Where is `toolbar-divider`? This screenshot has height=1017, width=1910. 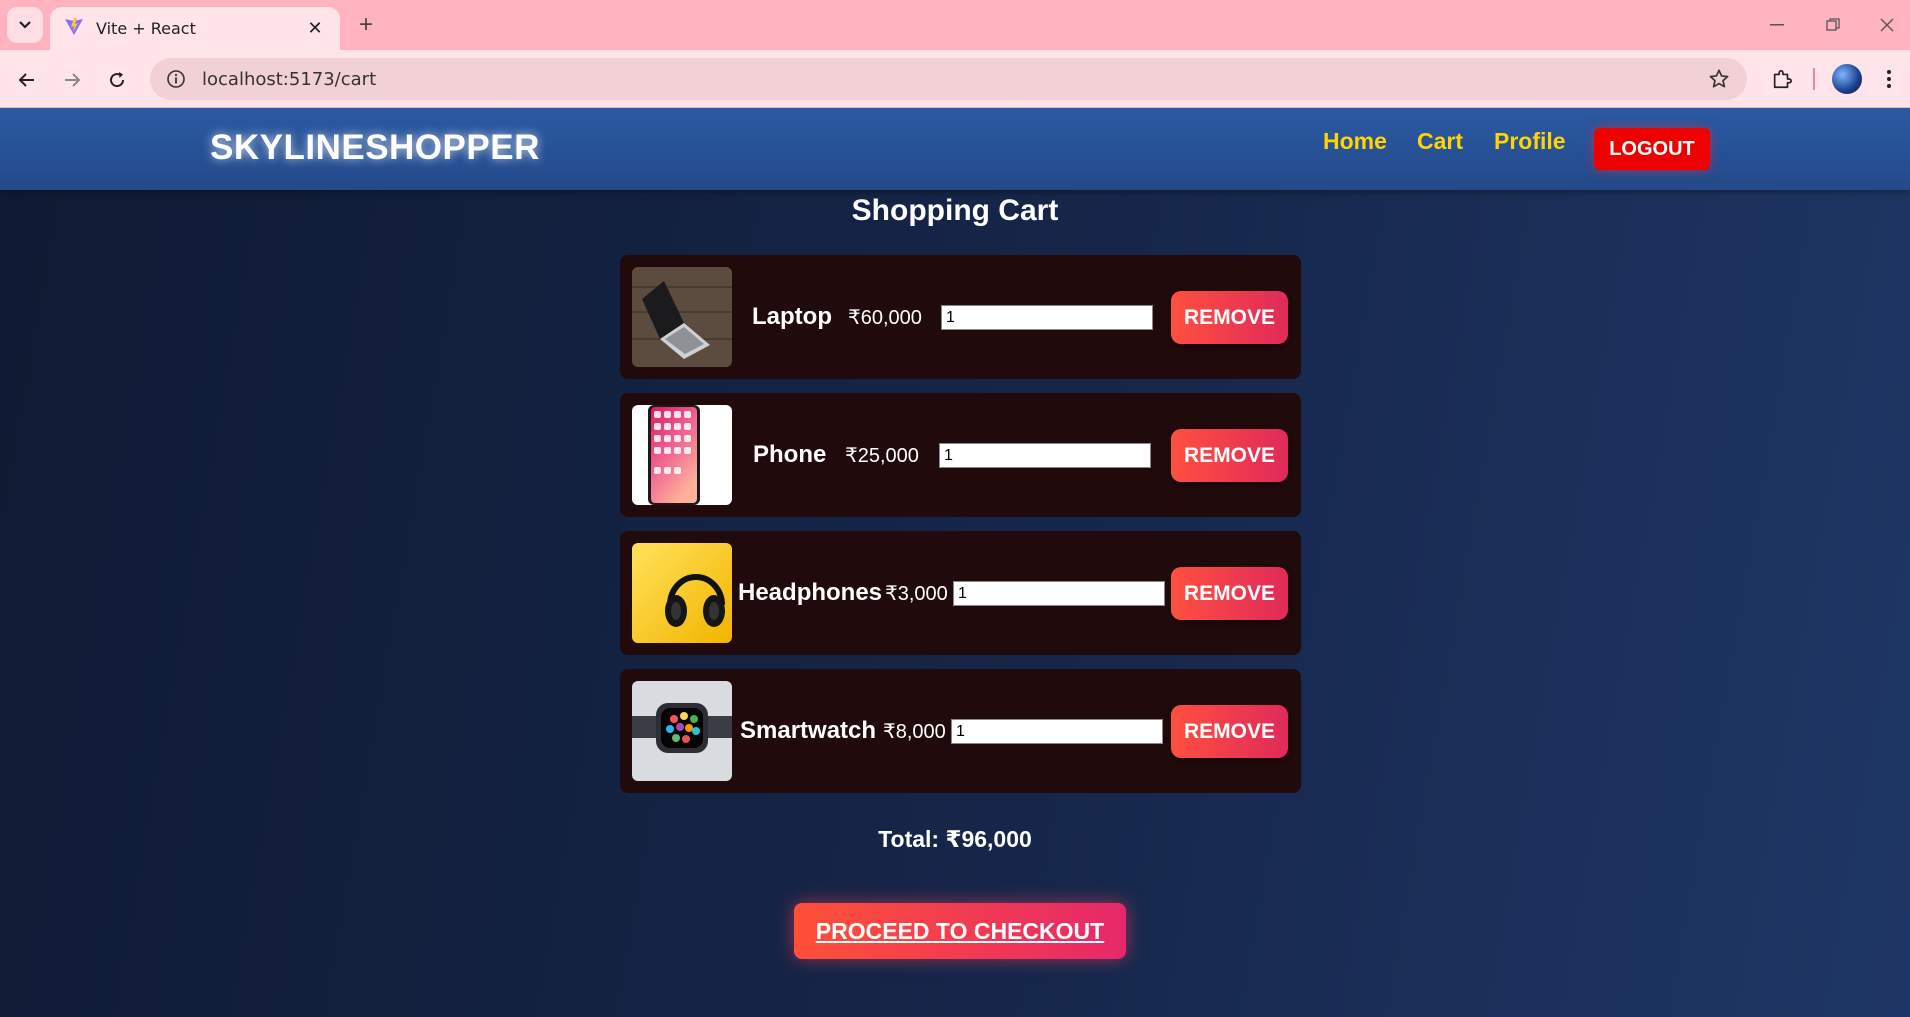 toolbar-divider is located at coordinates (1814, 79).